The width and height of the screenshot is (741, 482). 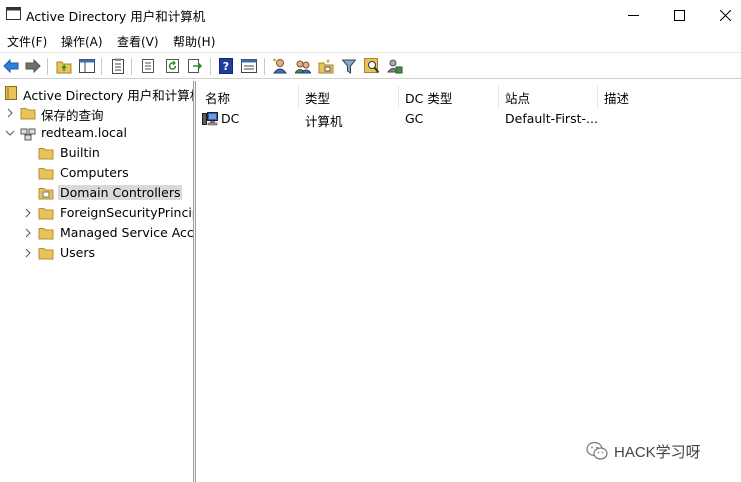 I want to click on app-icon, so click(x=13, y=13).